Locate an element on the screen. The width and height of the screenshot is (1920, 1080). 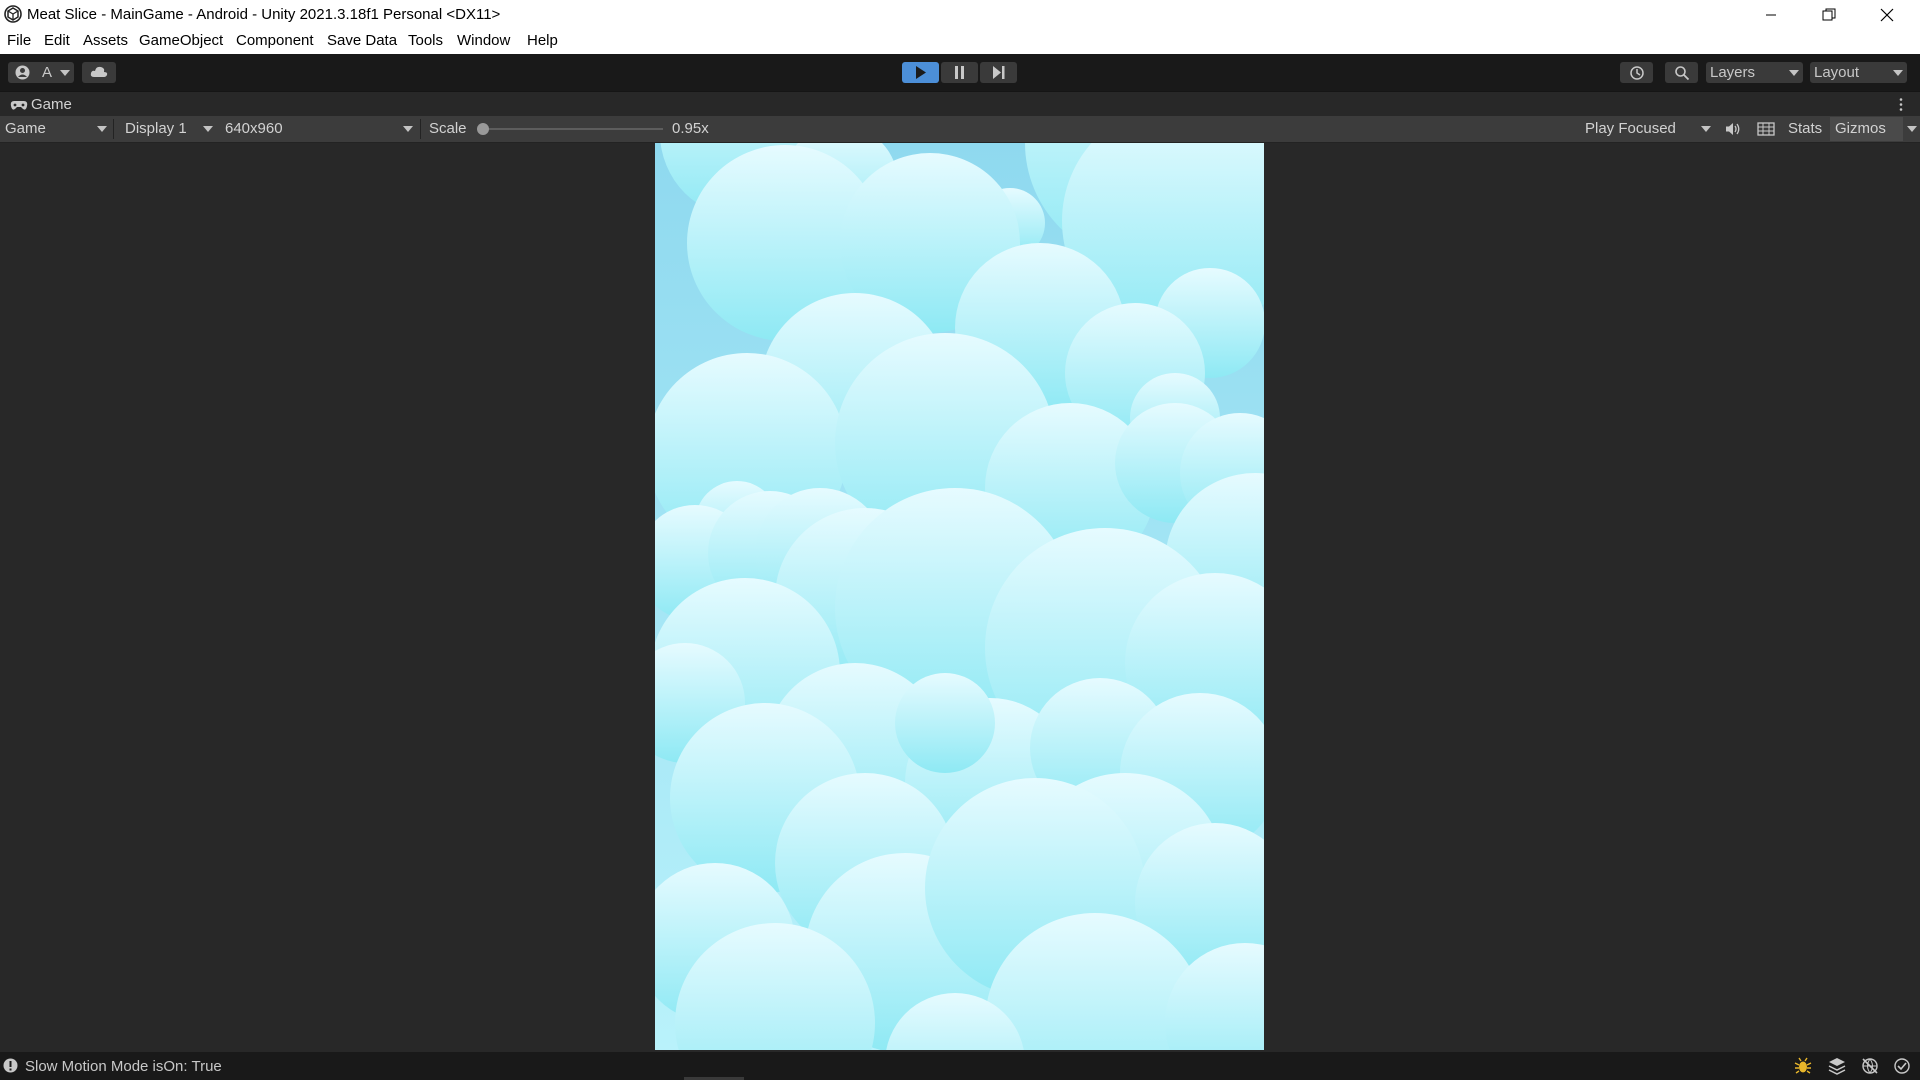
grid-icon is located at coordinates (1766, 129).